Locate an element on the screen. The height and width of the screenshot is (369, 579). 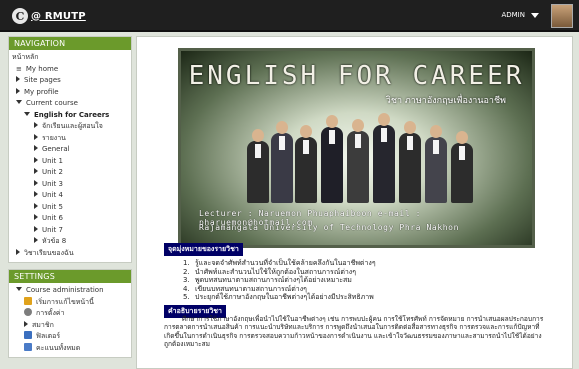
grades-icon is located at coordinates (28, 346).